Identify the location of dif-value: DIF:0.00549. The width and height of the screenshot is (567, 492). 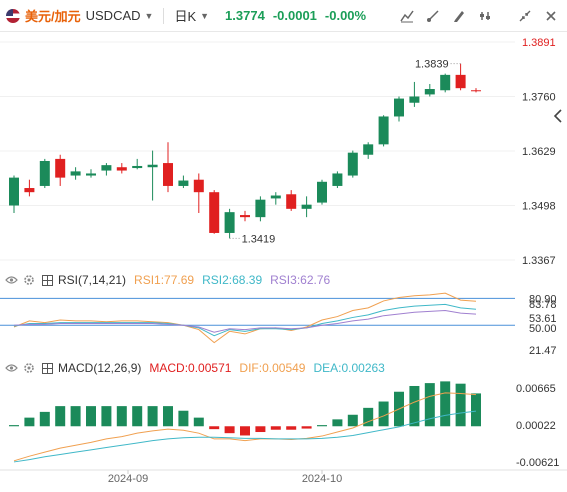
(272, 368).